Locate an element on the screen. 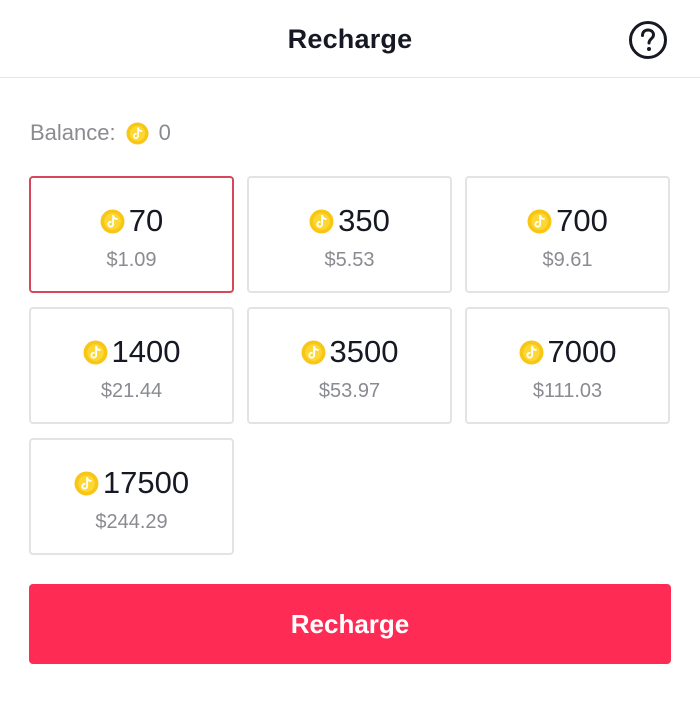 This screenshot has width=700, height=701. coin-package-option: 17500 $244.29 is located at coordinates (131, 496).